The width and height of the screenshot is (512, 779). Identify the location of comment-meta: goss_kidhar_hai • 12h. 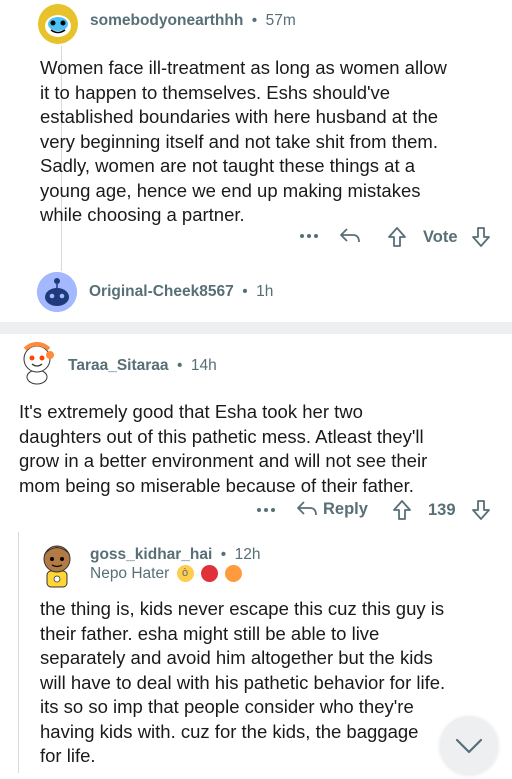
(175, 555).